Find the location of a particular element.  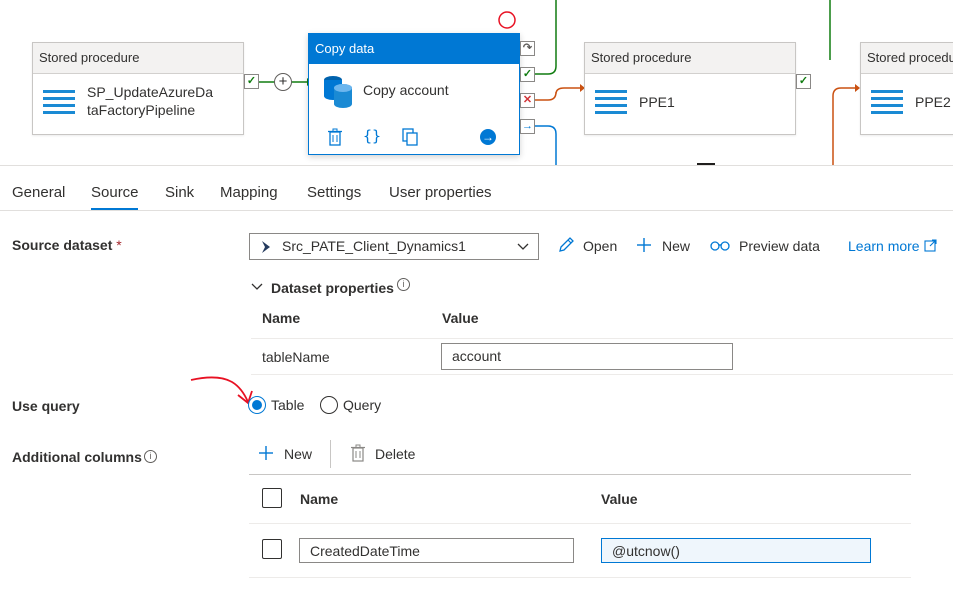

source-dataset-dropdown: Src_PATE_Client_Dynamics1 is located at coordinates (394, 246).